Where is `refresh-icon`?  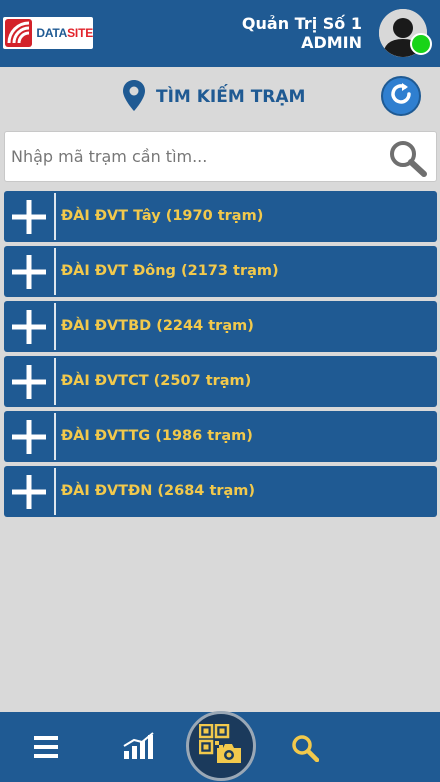
refresh-icon is located at coordinates (401, 96).